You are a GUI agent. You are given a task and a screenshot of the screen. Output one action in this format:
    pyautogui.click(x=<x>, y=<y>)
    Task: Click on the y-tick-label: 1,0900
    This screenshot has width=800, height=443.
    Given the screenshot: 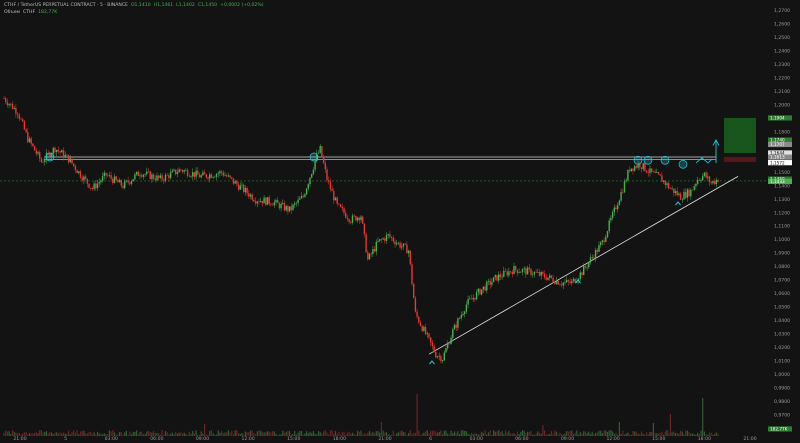 What is the action you would take?
    pyautogui.click(x=782, y=254)
    